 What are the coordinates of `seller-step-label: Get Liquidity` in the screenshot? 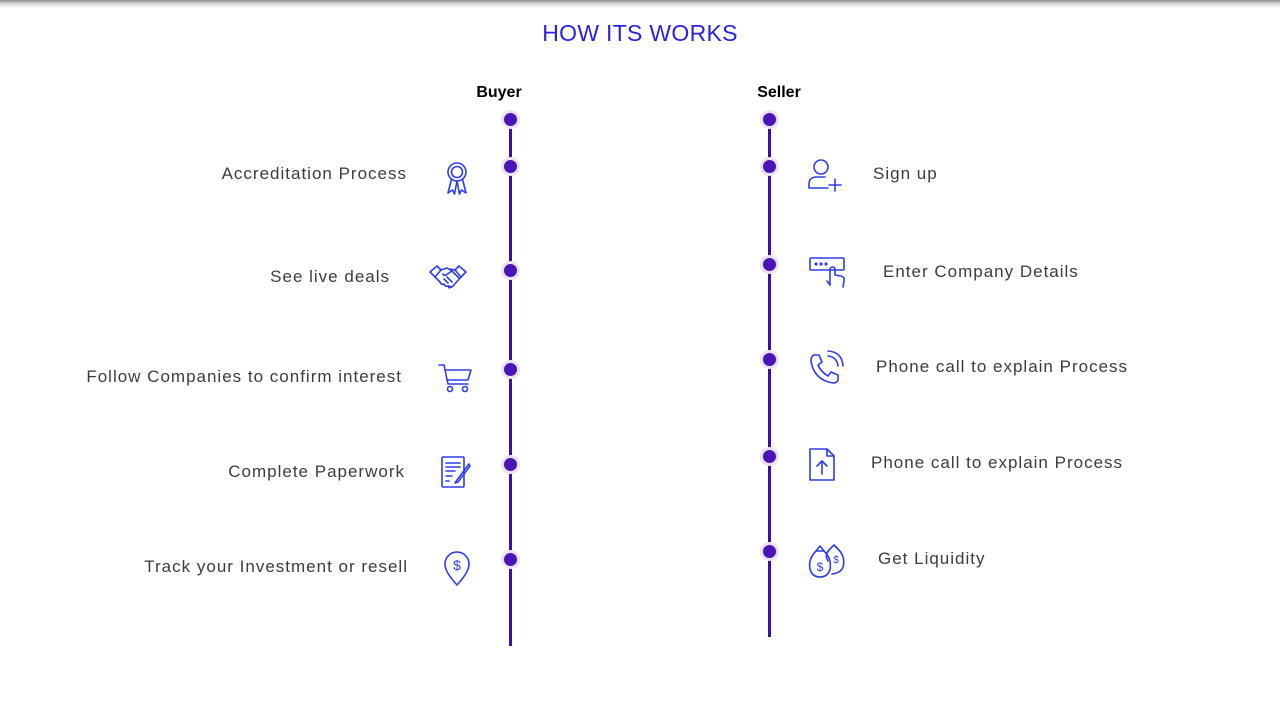 It's located at (932, 558).